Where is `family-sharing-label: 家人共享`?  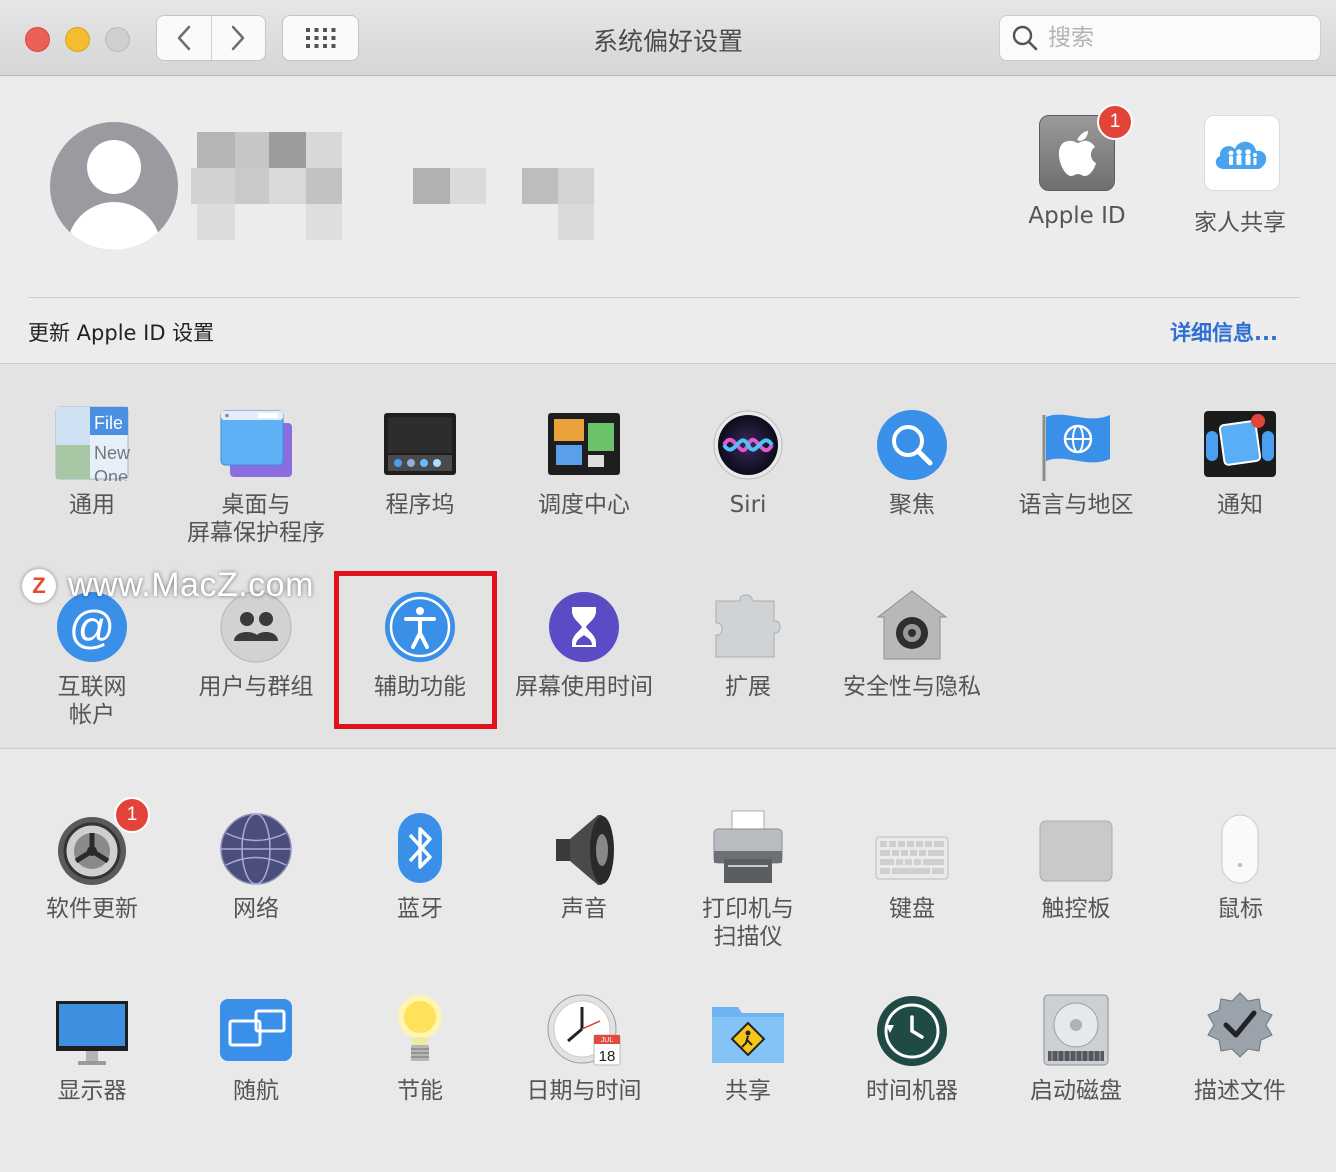
family-sharing-label: 家人共享 is located at coordinates (1240, 223).